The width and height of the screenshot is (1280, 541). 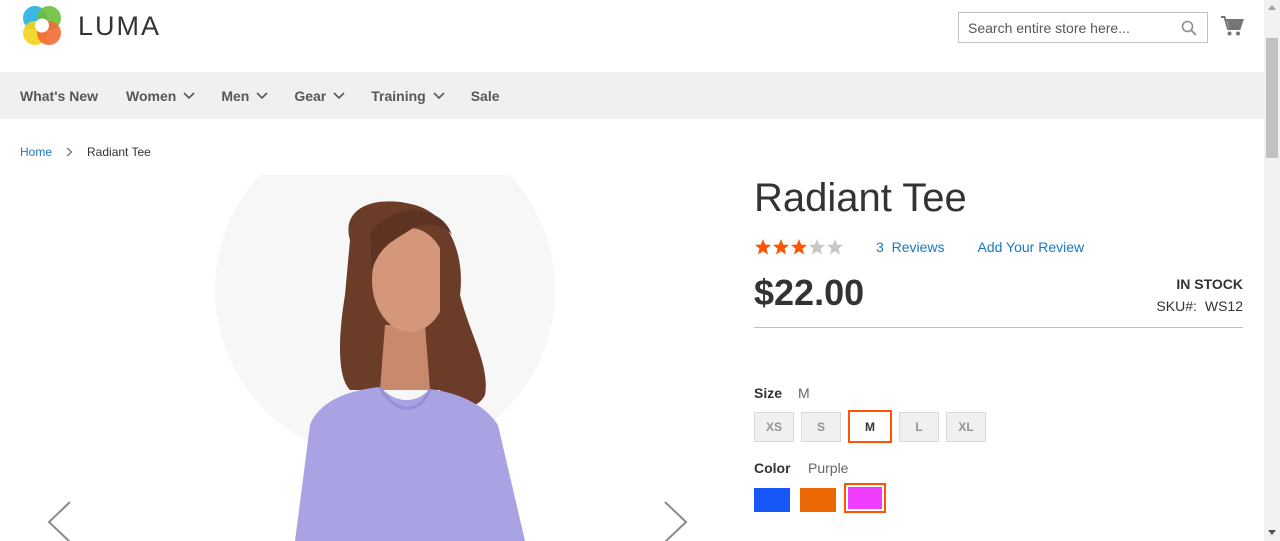 I want to click on size-option-m: M, so click(x=870, y=426).